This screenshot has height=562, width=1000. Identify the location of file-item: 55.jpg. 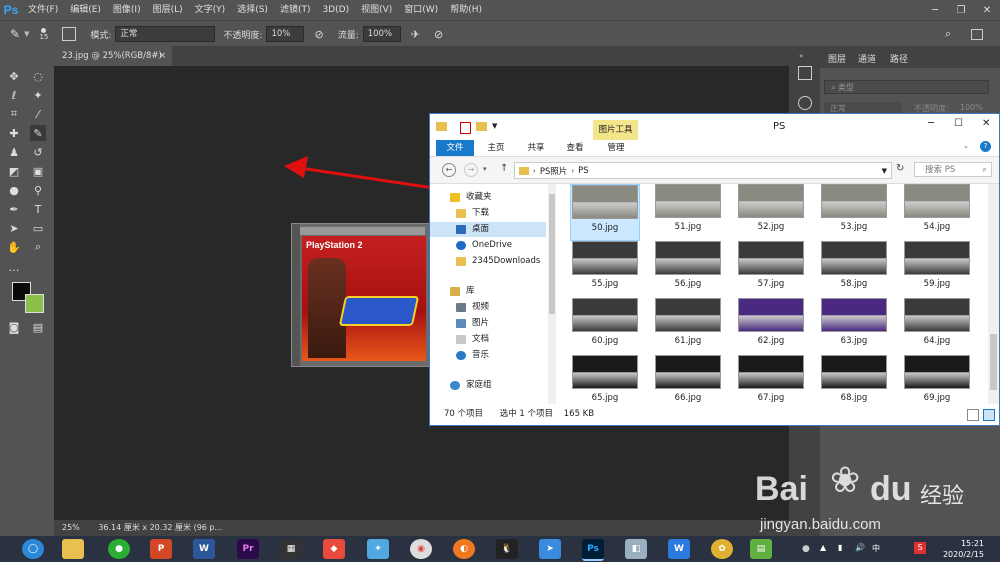
(605, 269).